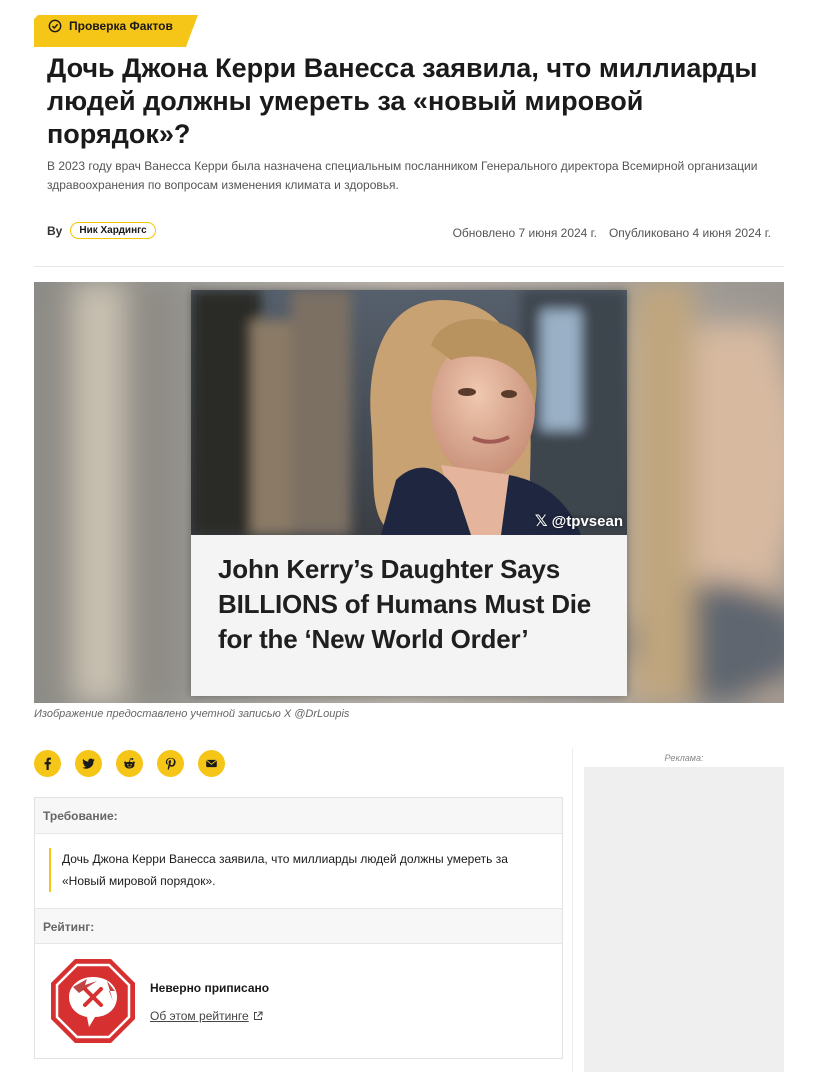 The image size is (824, 1072). I want to click on share-email-button, so click(211, 763).